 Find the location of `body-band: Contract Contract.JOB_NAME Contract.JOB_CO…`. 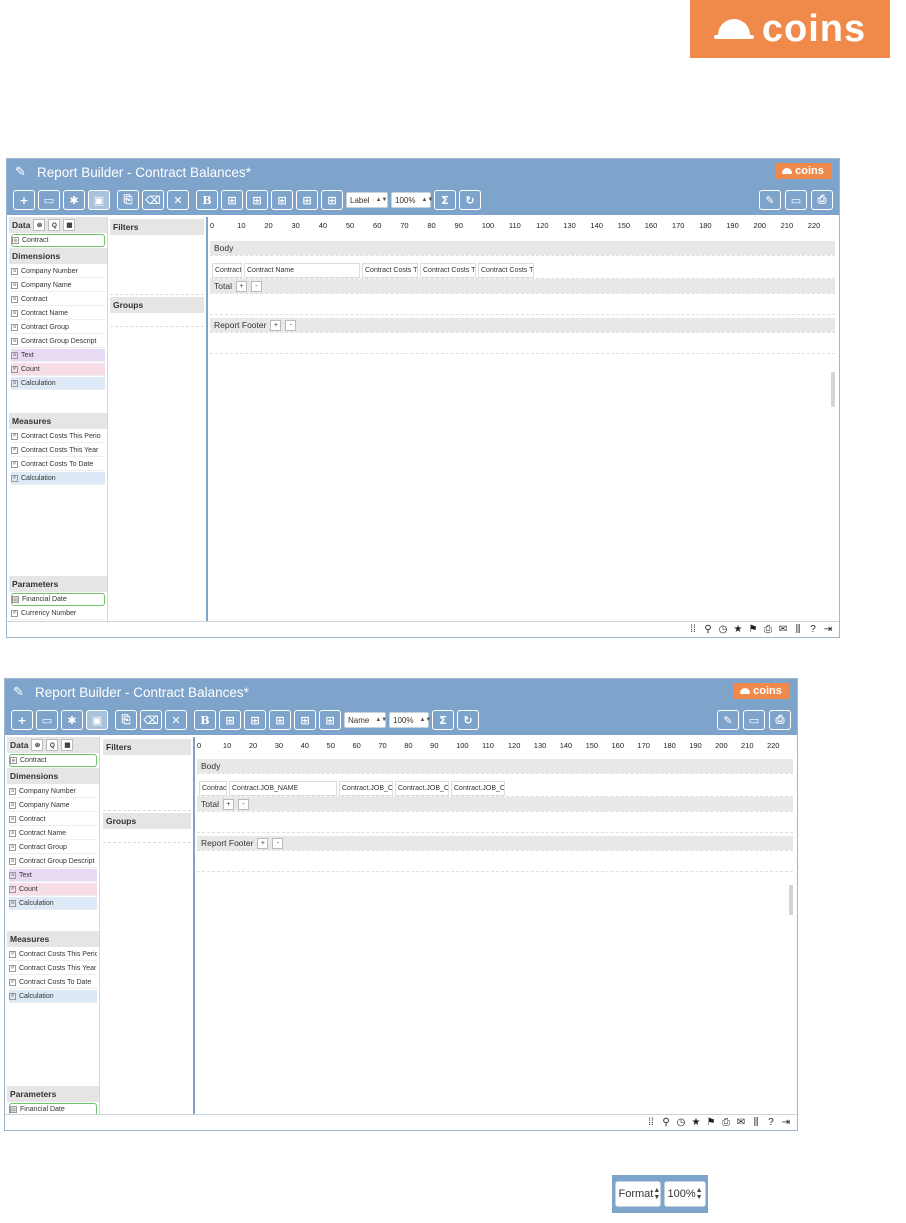

body-band: Contract Contract.JOB_NAME Contract.JOB_CO… is located at coordinates (495, 785).